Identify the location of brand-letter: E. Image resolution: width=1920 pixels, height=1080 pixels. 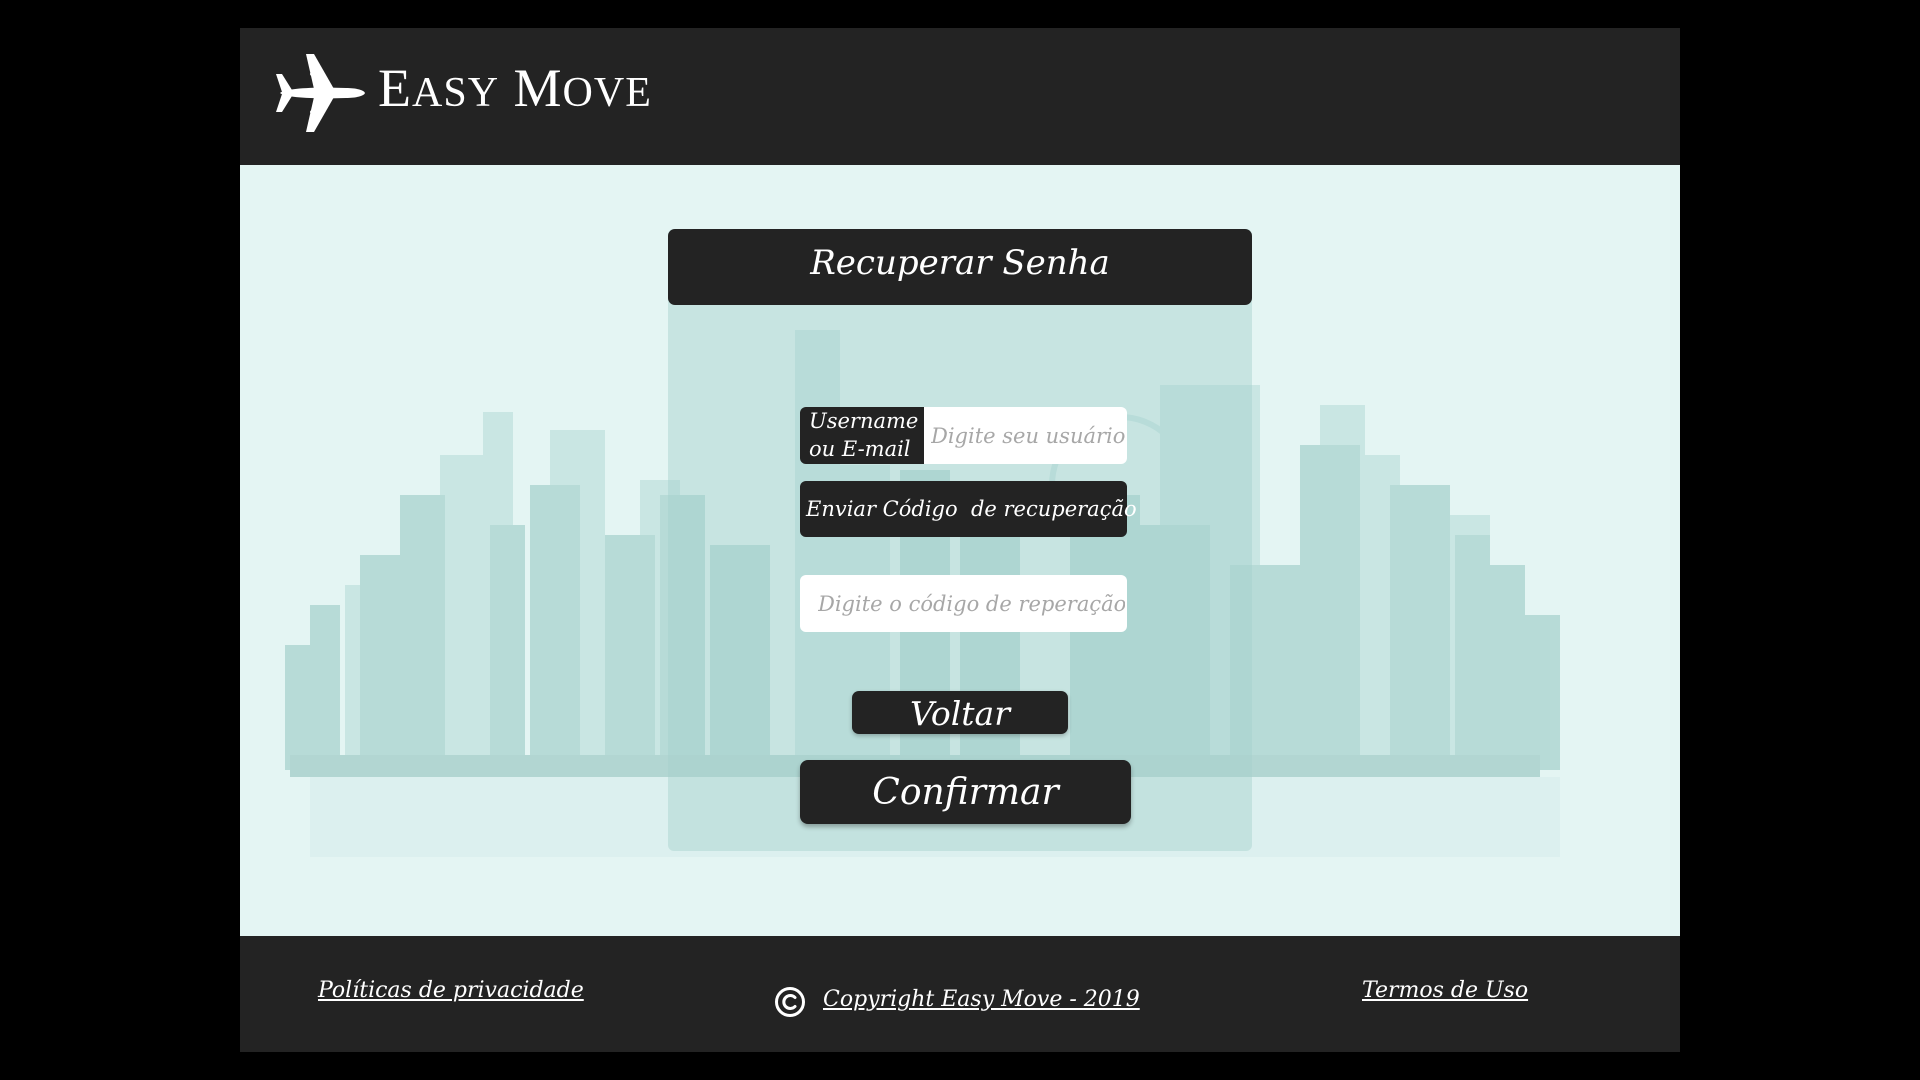
(395, 88).